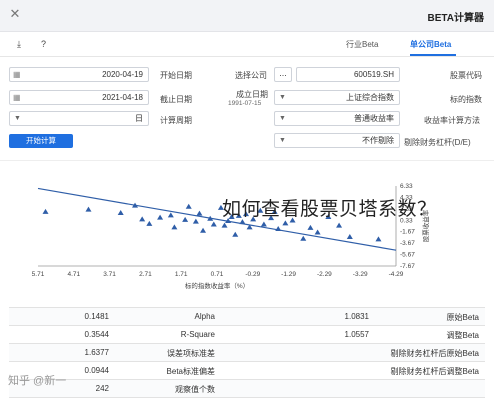  What do you see at coordinates (245, 103) in the screenshot?
I see `listed-date-value: 1991-07-15` at bounding box center [245, 103].